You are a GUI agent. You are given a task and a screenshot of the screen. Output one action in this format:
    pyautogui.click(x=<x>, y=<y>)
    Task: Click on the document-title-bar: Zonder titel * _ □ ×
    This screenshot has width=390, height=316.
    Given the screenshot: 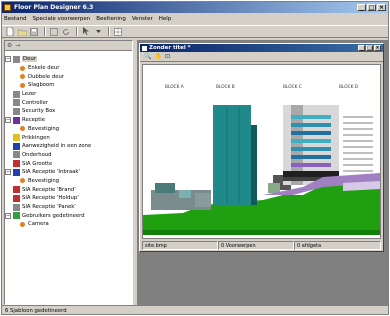 What is the action you would take?
    pyautogui.click(x=261, y=48)
    